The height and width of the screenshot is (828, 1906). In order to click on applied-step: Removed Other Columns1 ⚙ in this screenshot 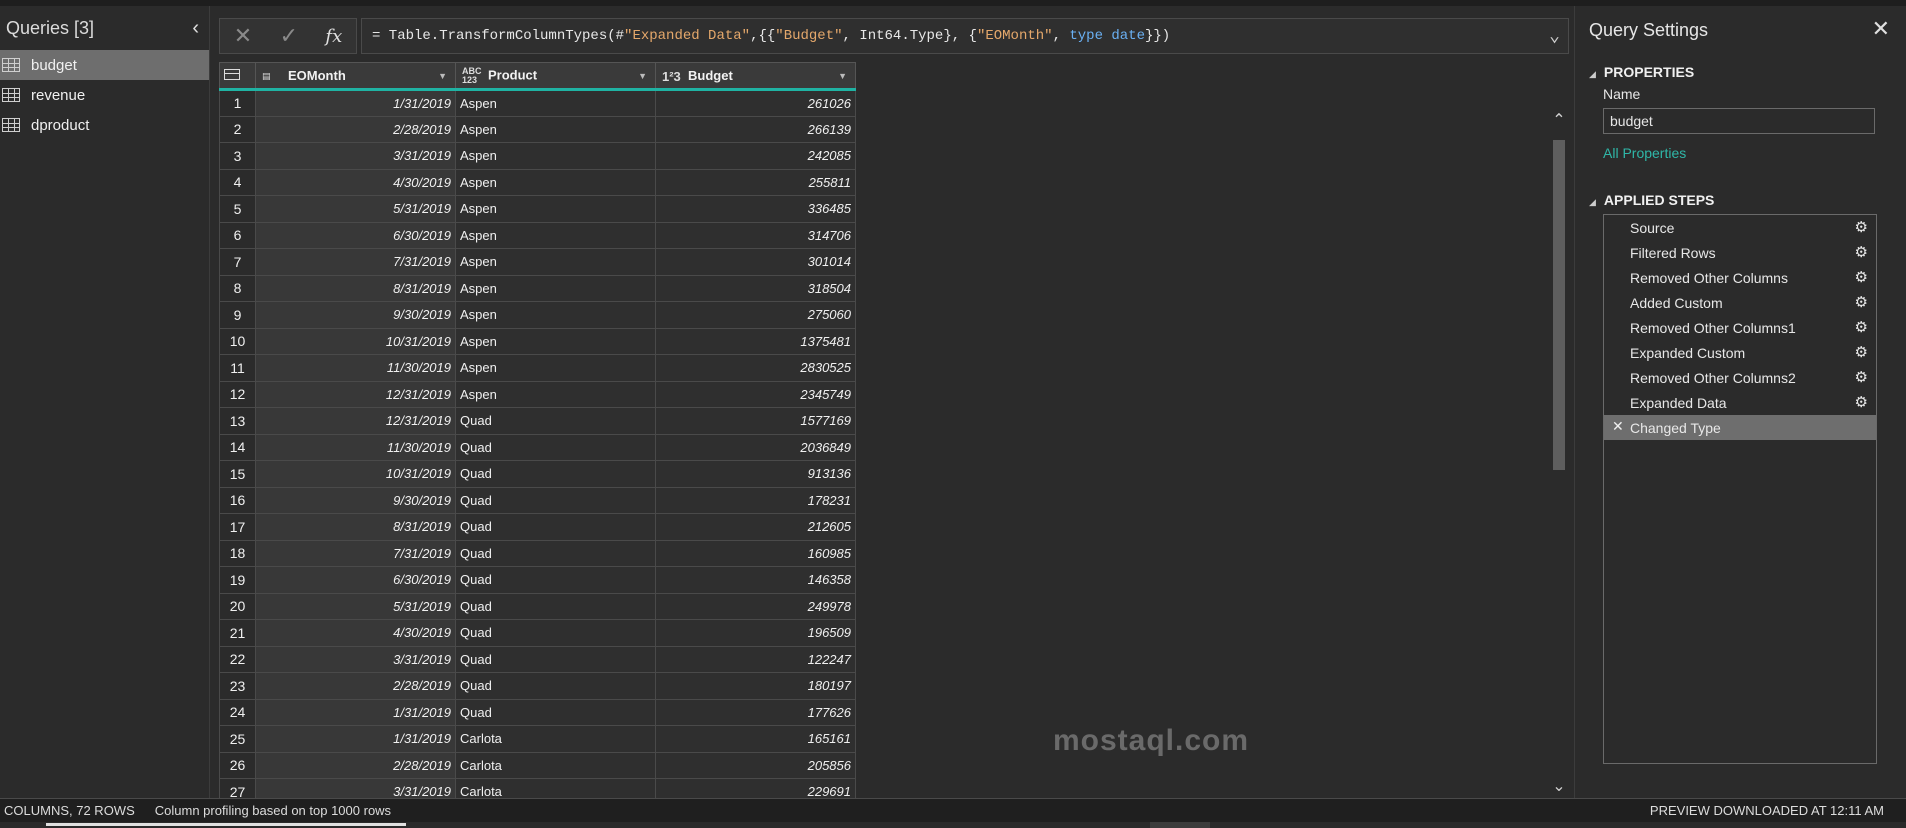, I will do `click(1740, 327)`.